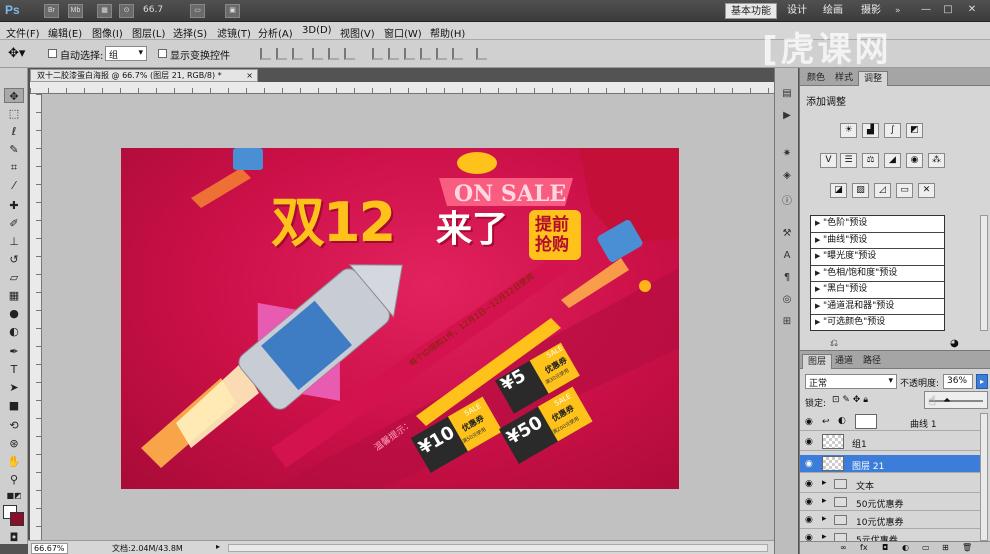 The image size is (990, 554). Describe the element at coordinates (890, 502) in the screenshot. I see `layer-row-coupon50-group: ◉ ▸ 50元优惠券` at that location.